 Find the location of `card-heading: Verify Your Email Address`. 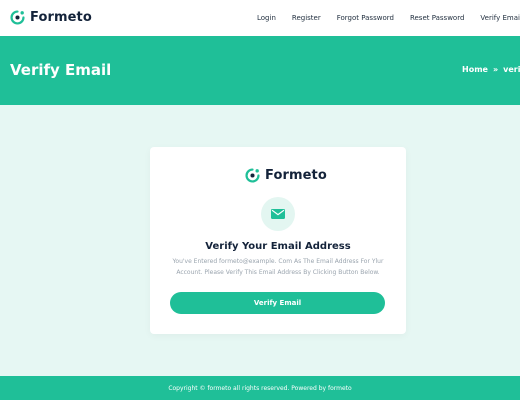

card-heading: Verify Your Email Address is located at coordinates (278, 246).